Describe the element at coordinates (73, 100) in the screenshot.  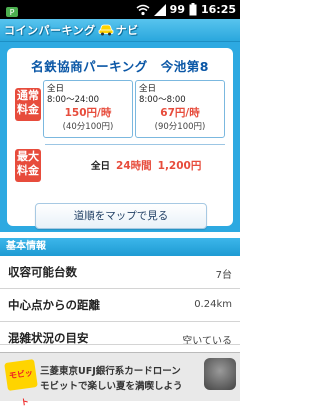
I see `rate-time: 8:00～24:00` at that location.